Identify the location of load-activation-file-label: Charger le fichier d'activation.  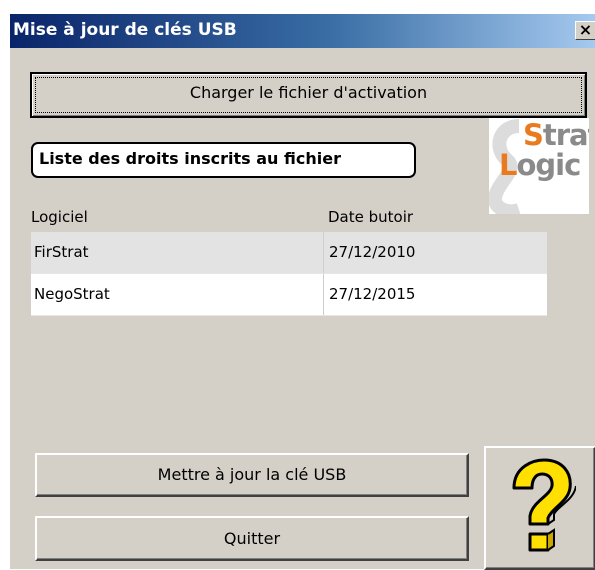
(308, 92).